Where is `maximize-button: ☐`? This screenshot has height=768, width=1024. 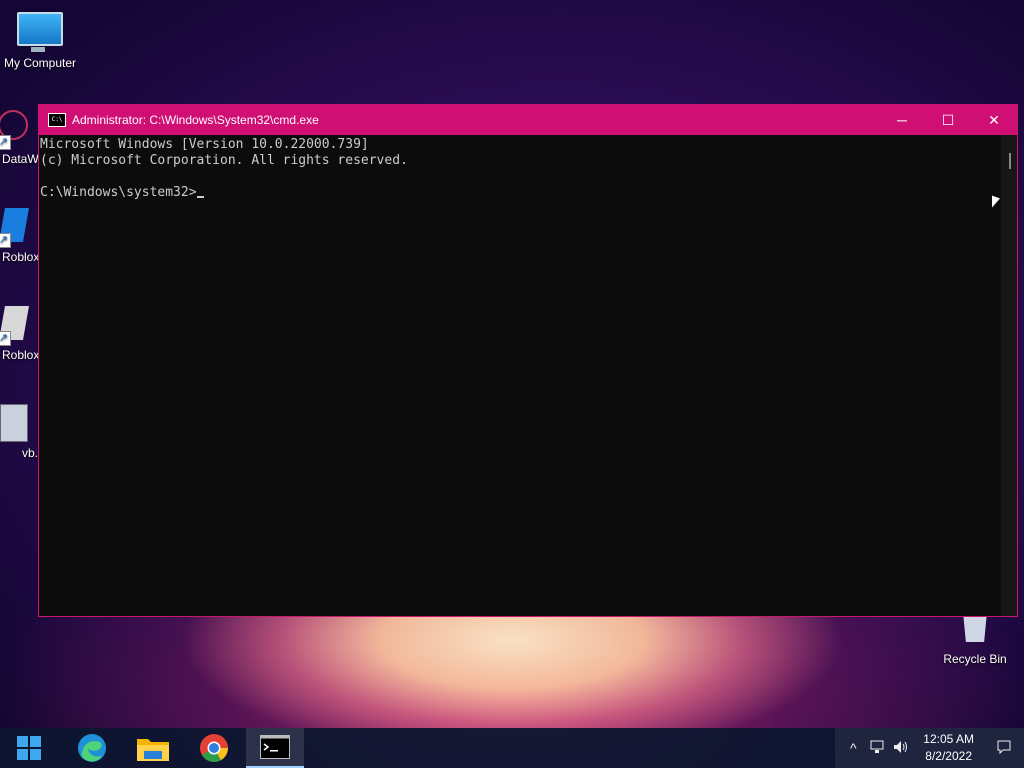 maximize-button: ☐ is located at coordinates (948, 120).